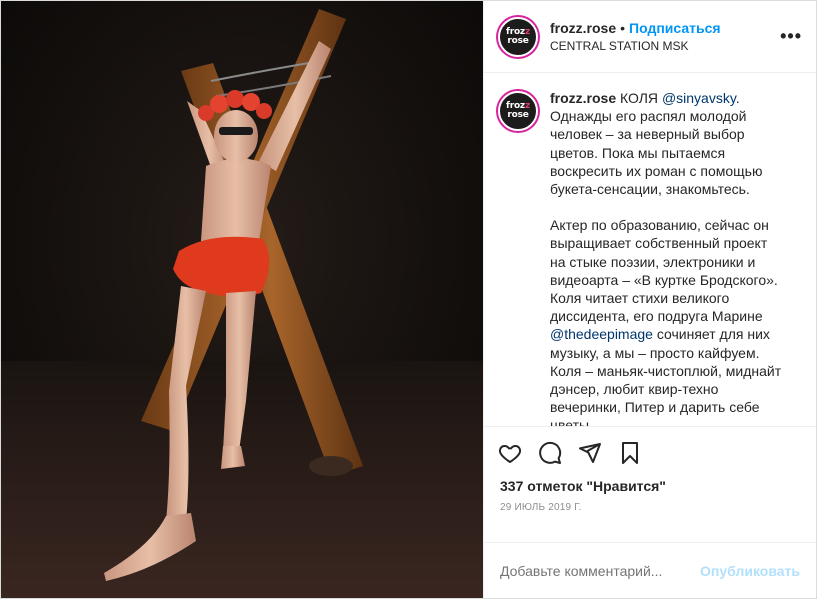 The height and width of the screenshot is (599, 817). I want to click on caption-avatar: frozz rose, so click(518, 111).